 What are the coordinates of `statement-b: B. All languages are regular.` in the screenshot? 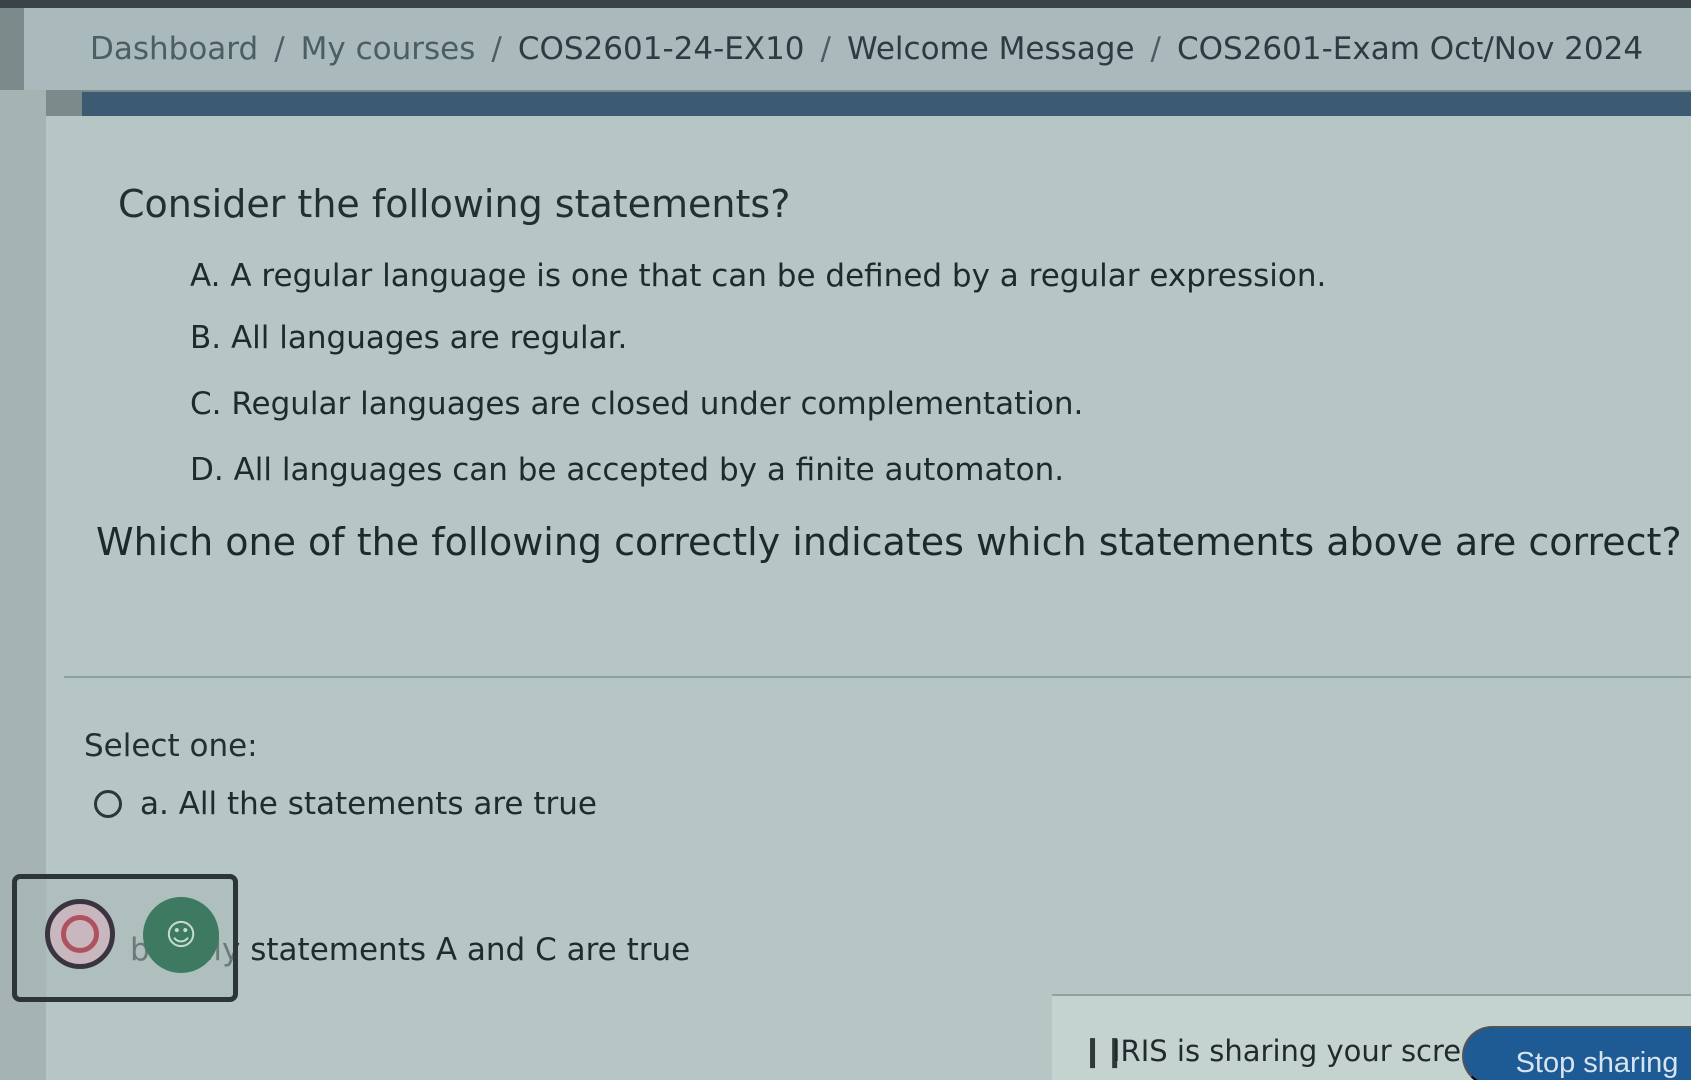 It's located at (409, 338).